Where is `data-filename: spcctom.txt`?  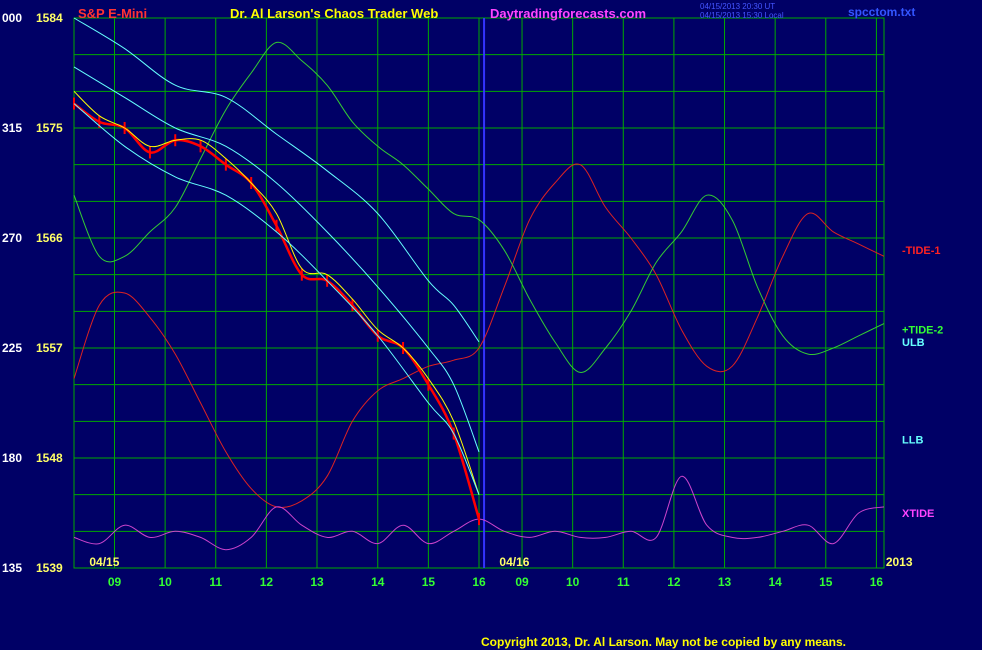 data-filename: spcctom.txt is located at coordinates (882, 12).